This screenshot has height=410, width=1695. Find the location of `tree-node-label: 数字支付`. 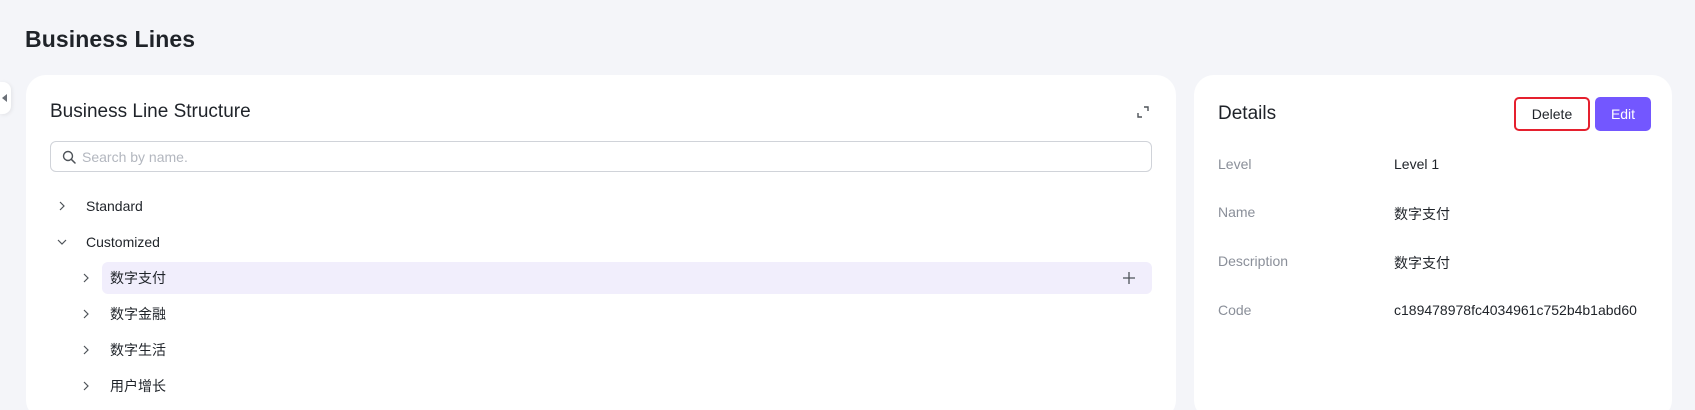

tree-node-label: 数字支付 is located at coordinates (138, 278).